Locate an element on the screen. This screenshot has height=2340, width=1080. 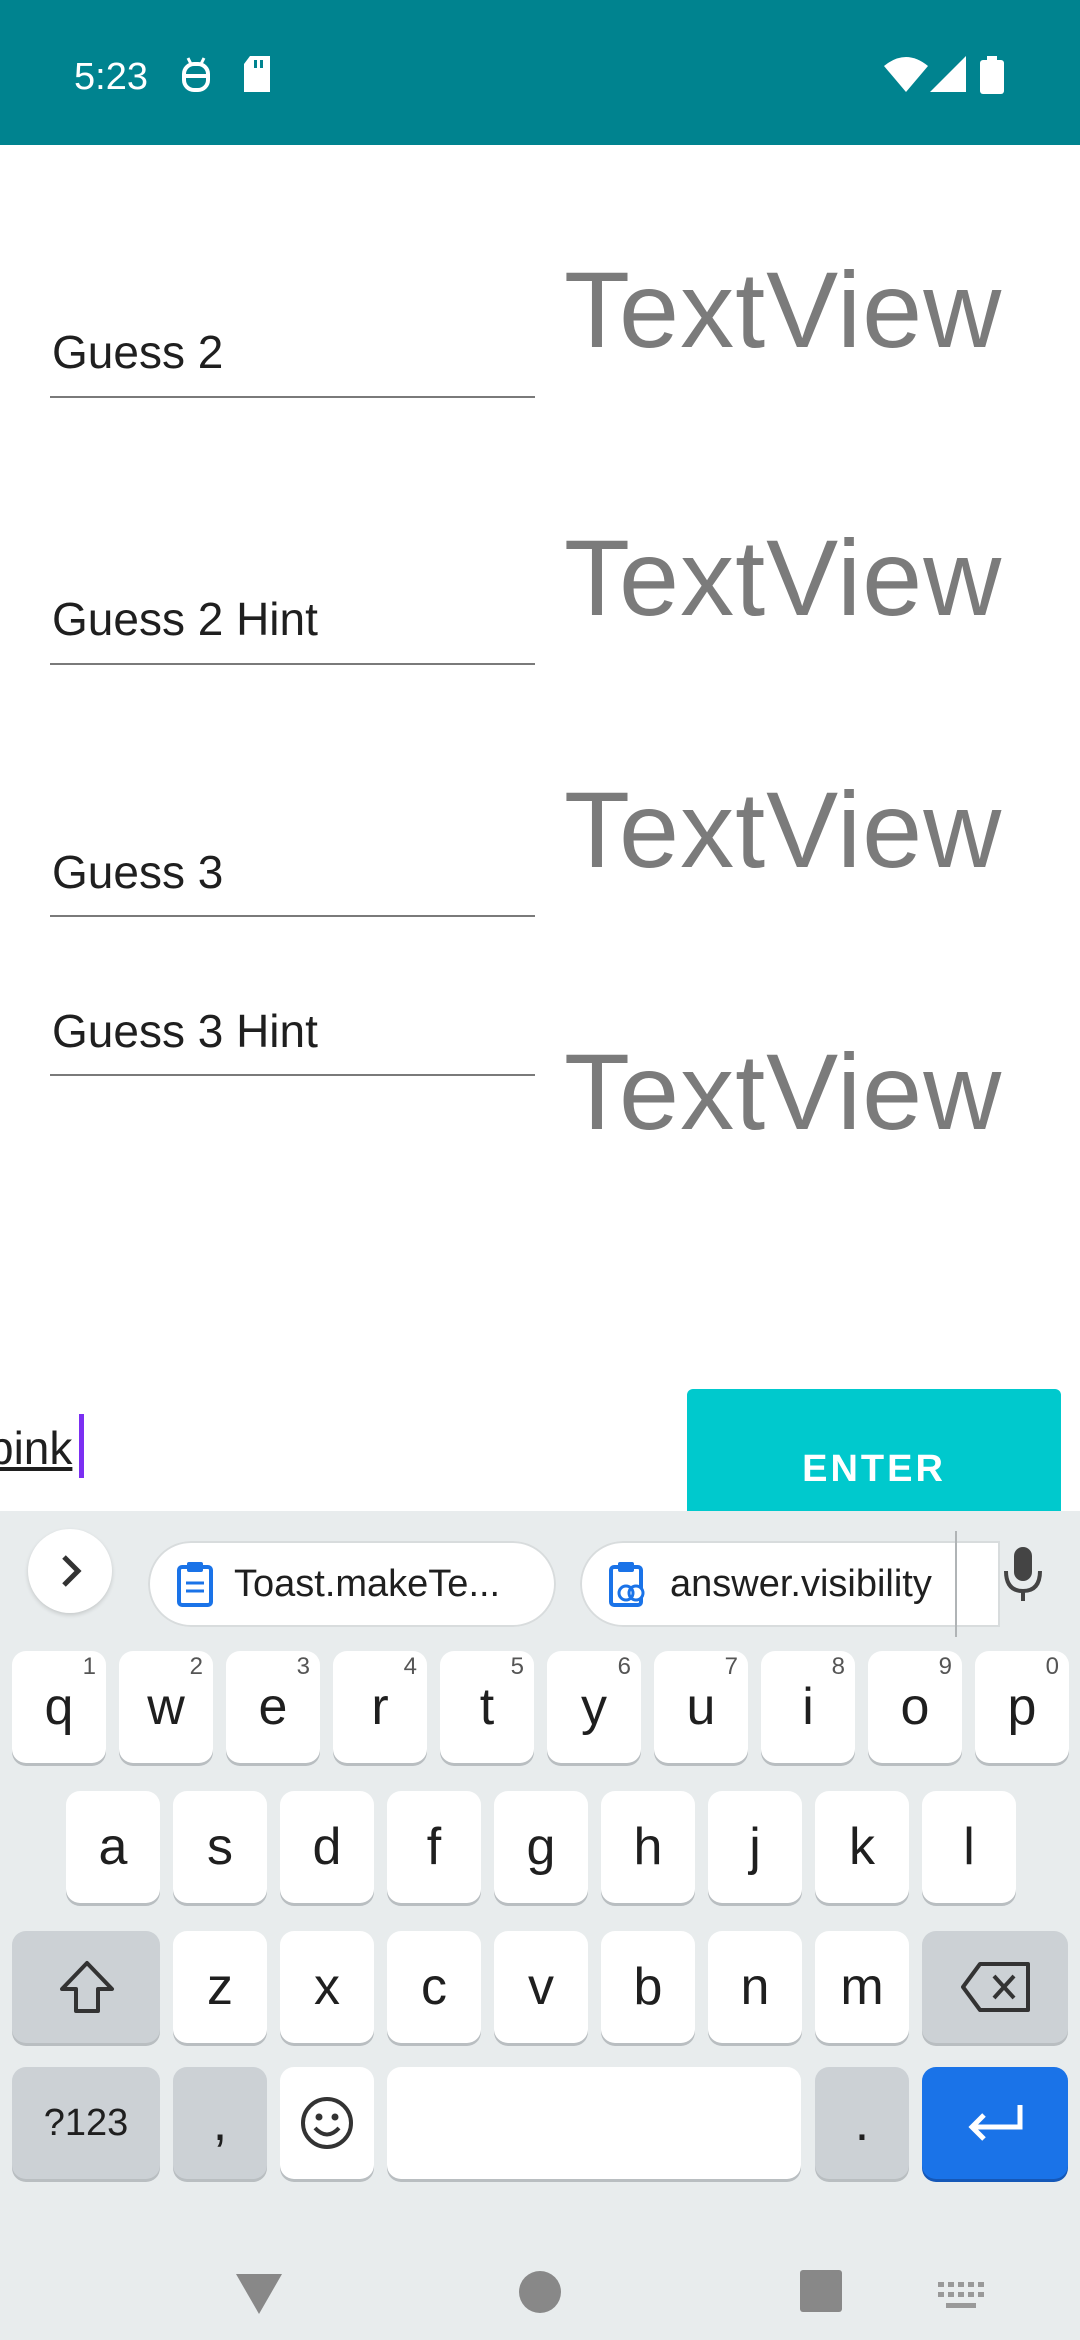
sd-card-icon is located at coordinates (257, 76).